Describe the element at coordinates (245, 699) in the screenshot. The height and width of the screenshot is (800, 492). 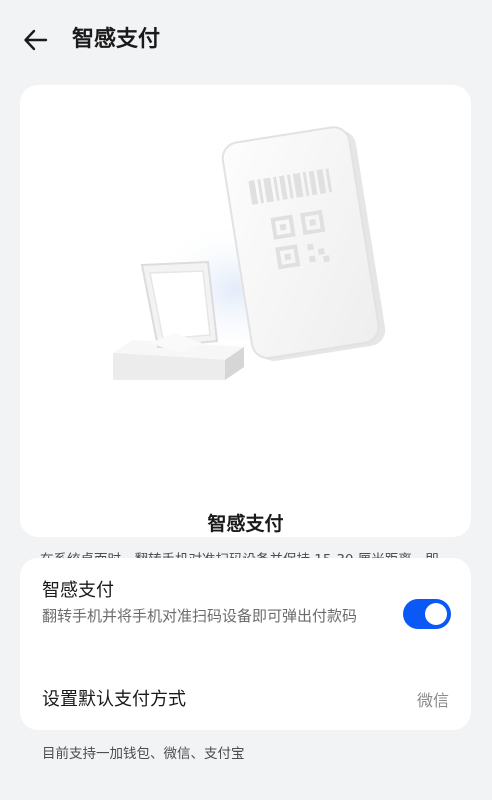
I see `default-payment-row: 设置默认支付方式` at that location.